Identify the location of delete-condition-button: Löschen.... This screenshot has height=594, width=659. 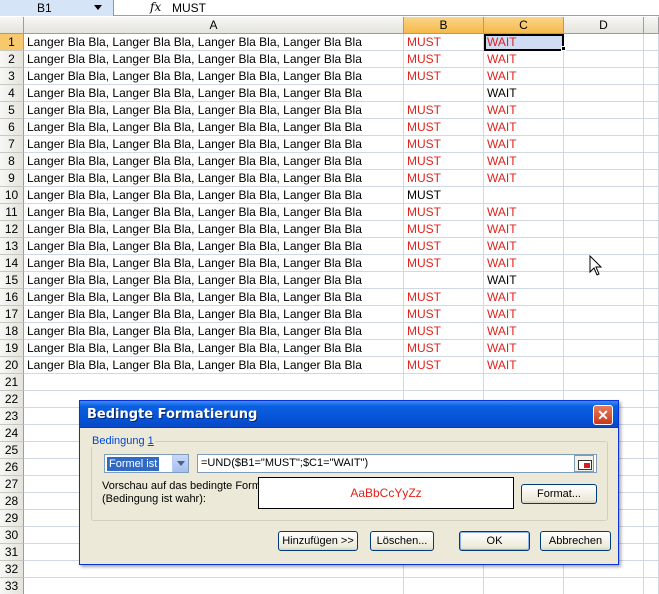
(402, 541).